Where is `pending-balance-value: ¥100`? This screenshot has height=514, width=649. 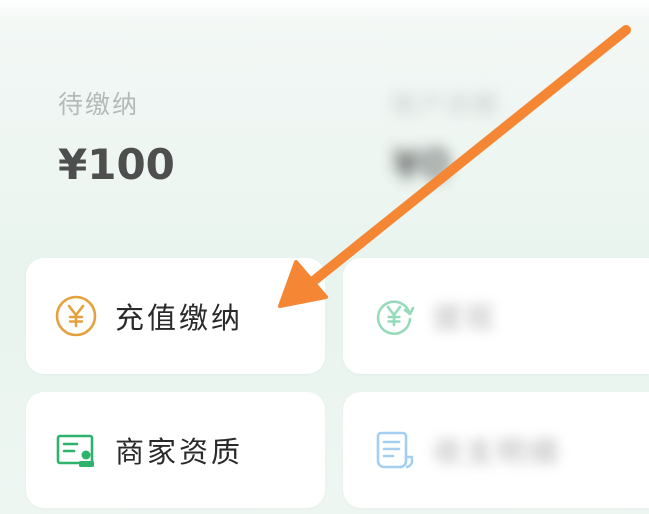 pending-balance-value: ¥100 is located at coordinates (116, 164).